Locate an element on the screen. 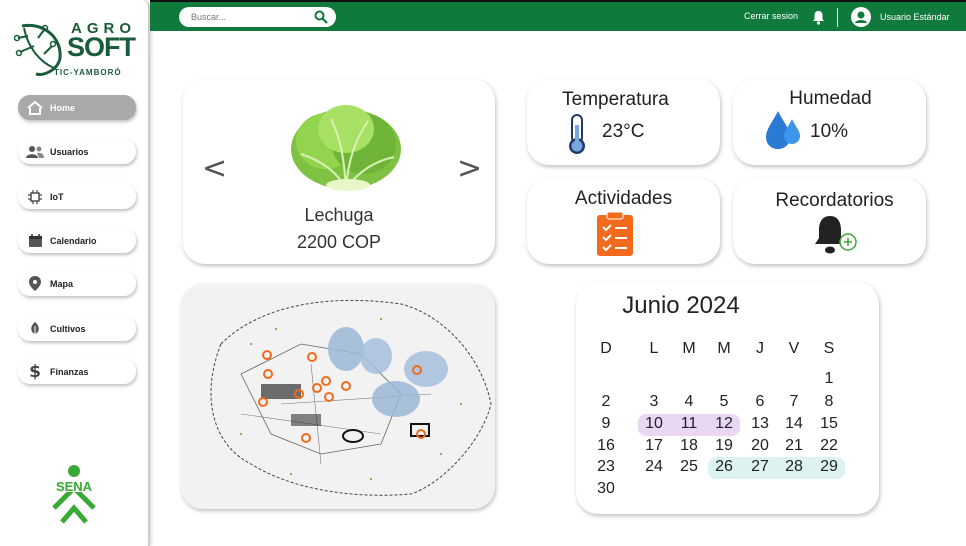 This screenshot has height=546, width=966. bell-plus-icon is located at coordinates (836, 235).